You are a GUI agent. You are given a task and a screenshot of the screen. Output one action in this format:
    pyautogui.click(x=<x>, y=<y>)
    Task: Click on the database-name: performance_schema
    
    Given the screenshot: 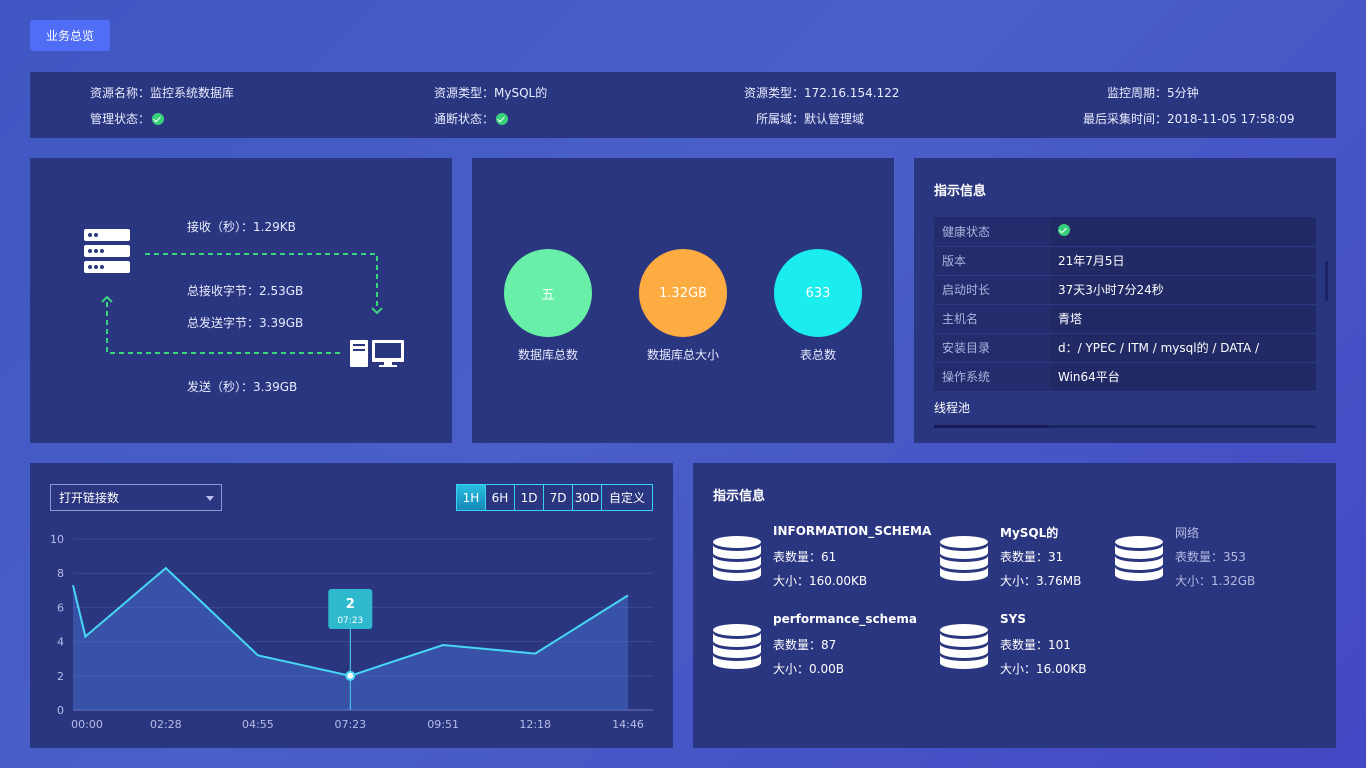 What is the action you would take?
    pyautogui.click(x=845, y=619)
    